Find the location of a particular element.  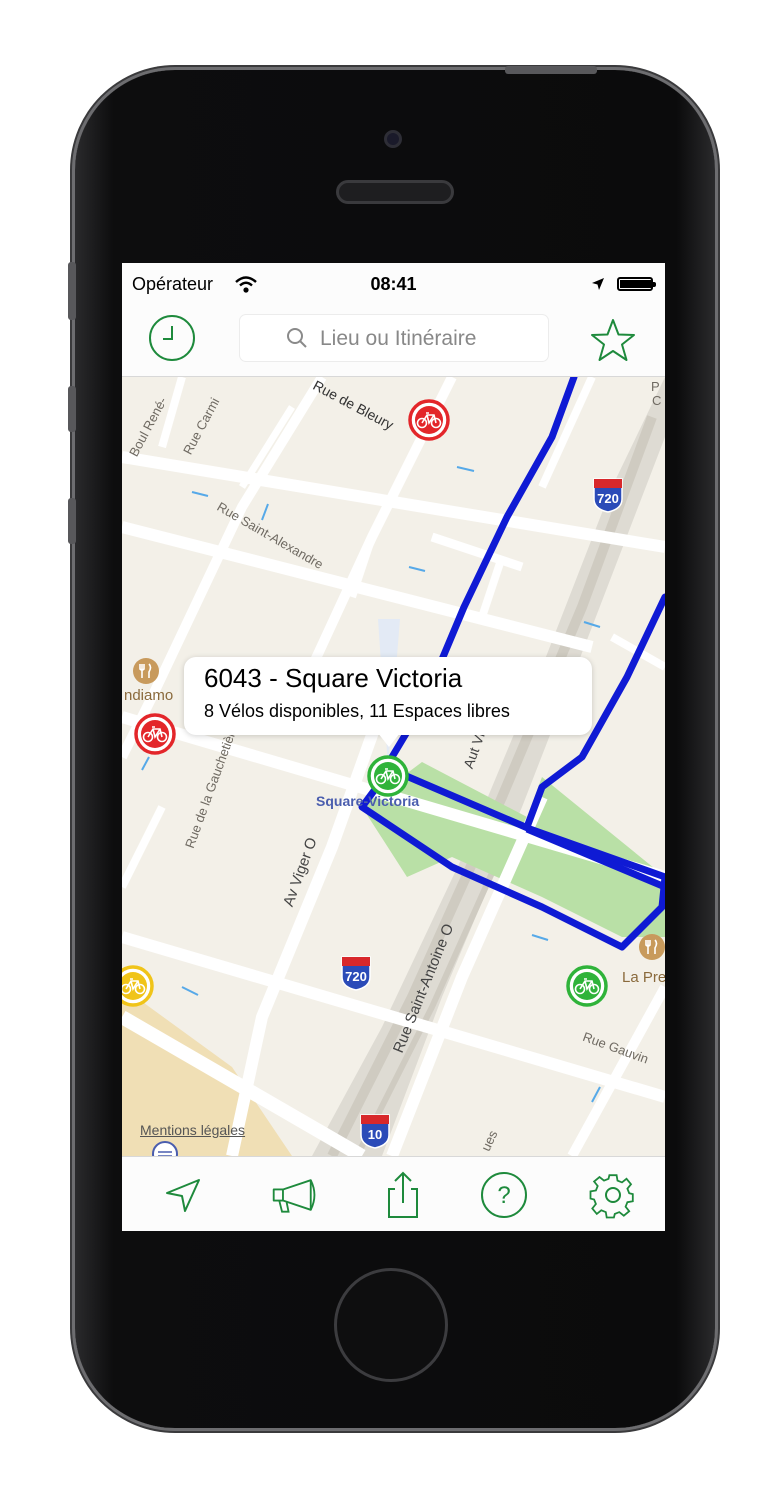

history-clock-button is located at coordinates (172, 338).